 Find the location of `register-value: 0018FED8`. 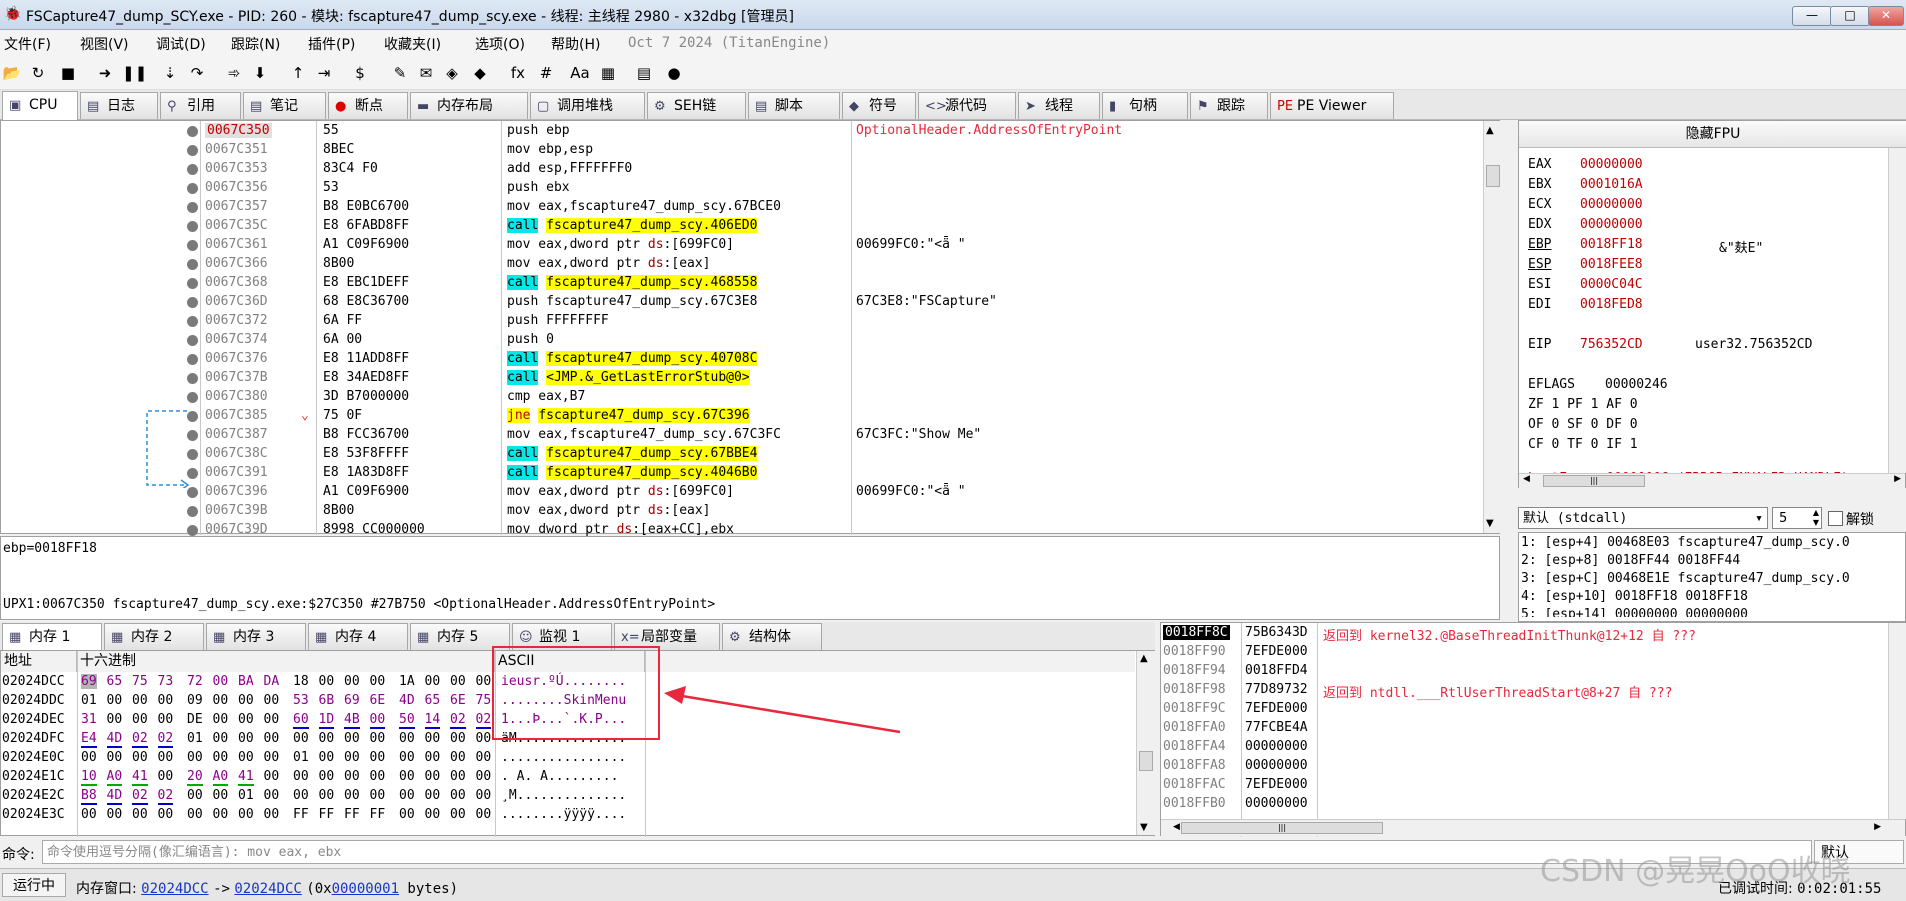

register-value: 0018FED8 is located at coordinates (1611, 304).